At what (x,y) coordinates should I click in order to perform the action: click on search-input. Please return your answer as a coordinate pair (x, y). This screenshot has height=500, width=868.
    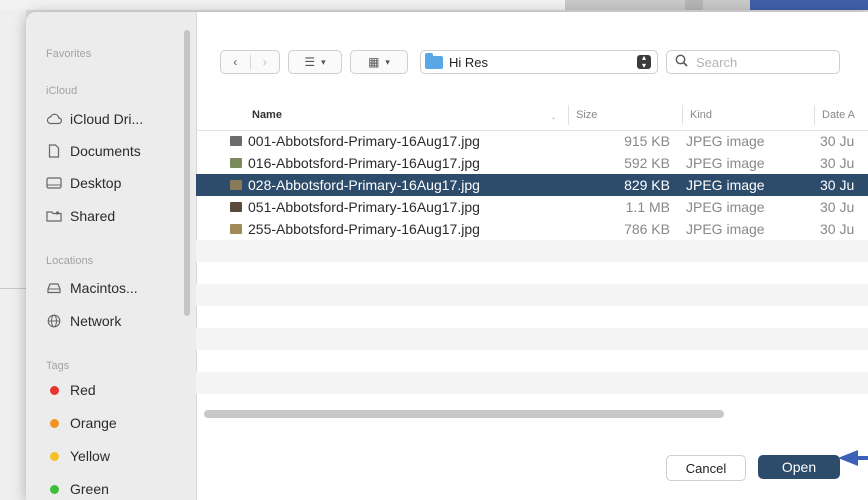
    Looking at the image, I should click on (756, 62).